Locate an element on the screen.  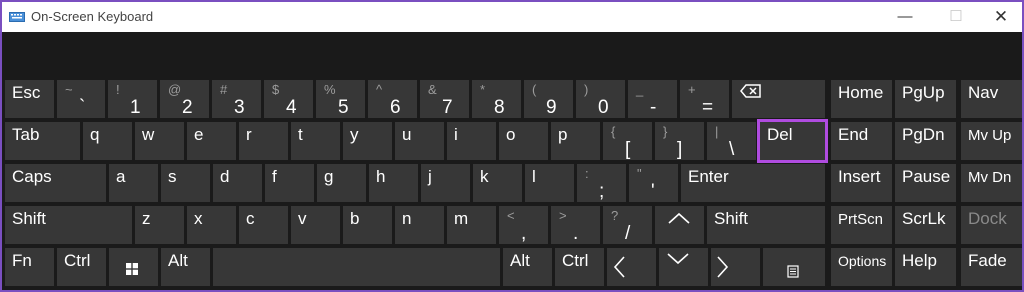
minimize-button: — is located at coordinates (905, 17).